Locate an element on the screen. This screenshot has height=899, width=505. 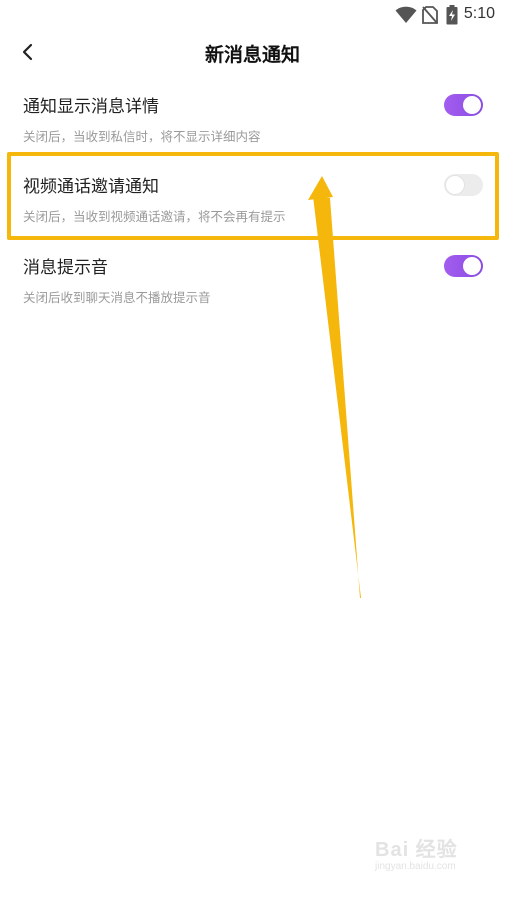
battery-charging-icon is located at coordinates (452, 15).